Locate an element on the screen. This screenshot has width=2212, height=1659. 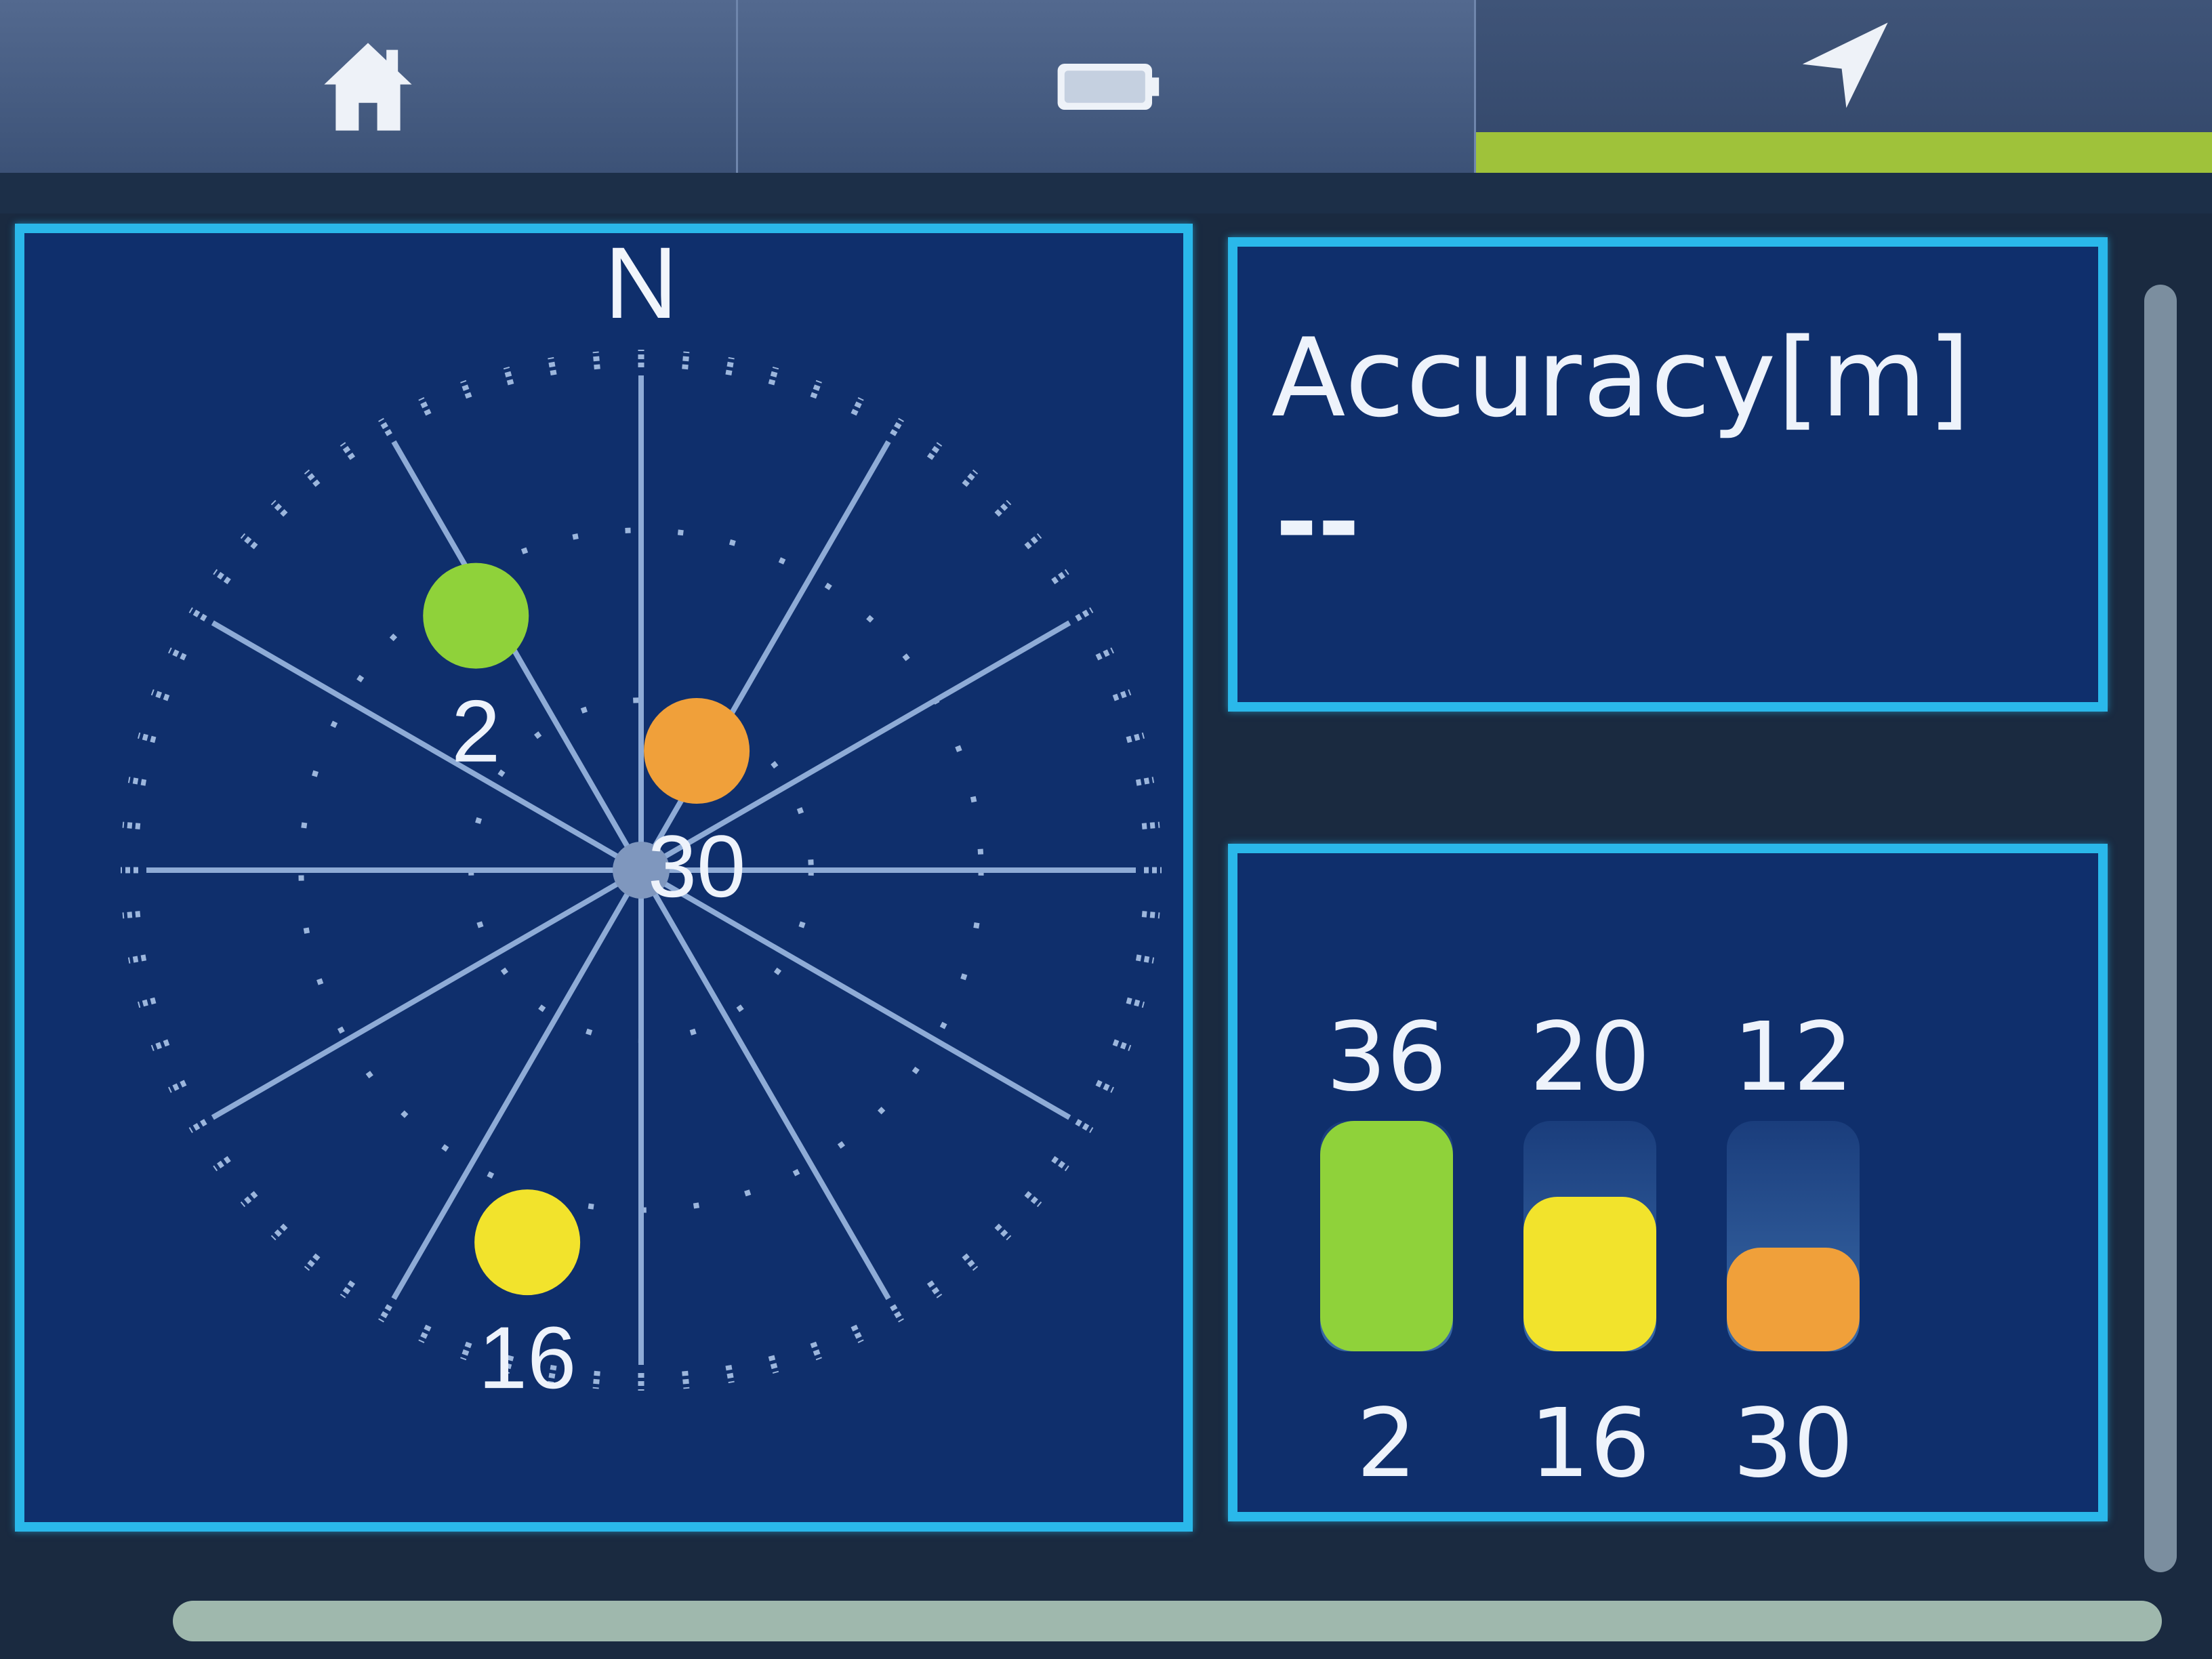
sat-id: 16 is located at coordinates (1590, 1444).